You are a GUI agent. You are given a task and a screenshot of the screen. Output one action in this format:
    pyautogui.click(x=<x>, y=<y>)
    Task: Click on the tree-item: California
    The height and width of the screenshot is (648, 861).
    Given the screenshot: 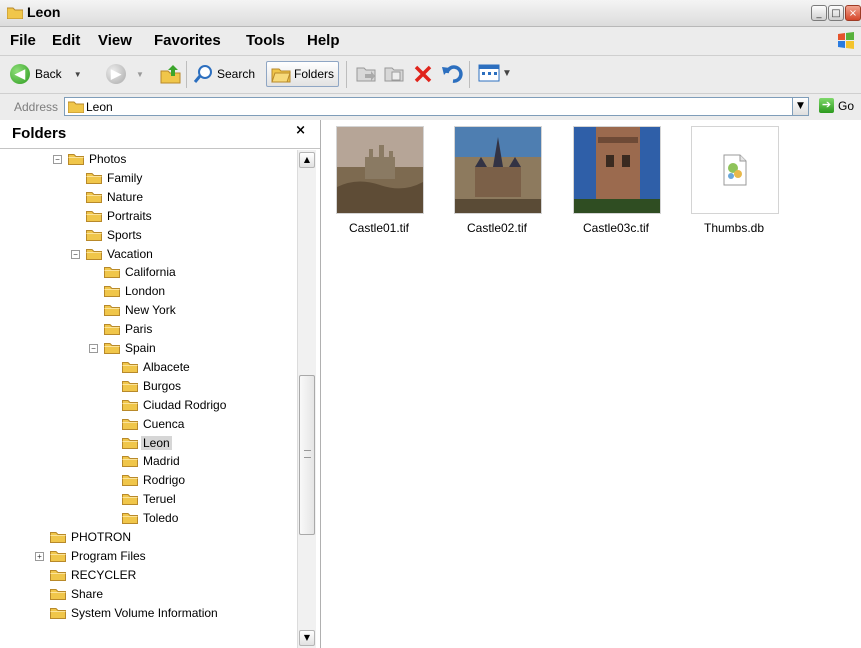 What is the action you would take?
    pyautogui.click(x=141, y=272)
    